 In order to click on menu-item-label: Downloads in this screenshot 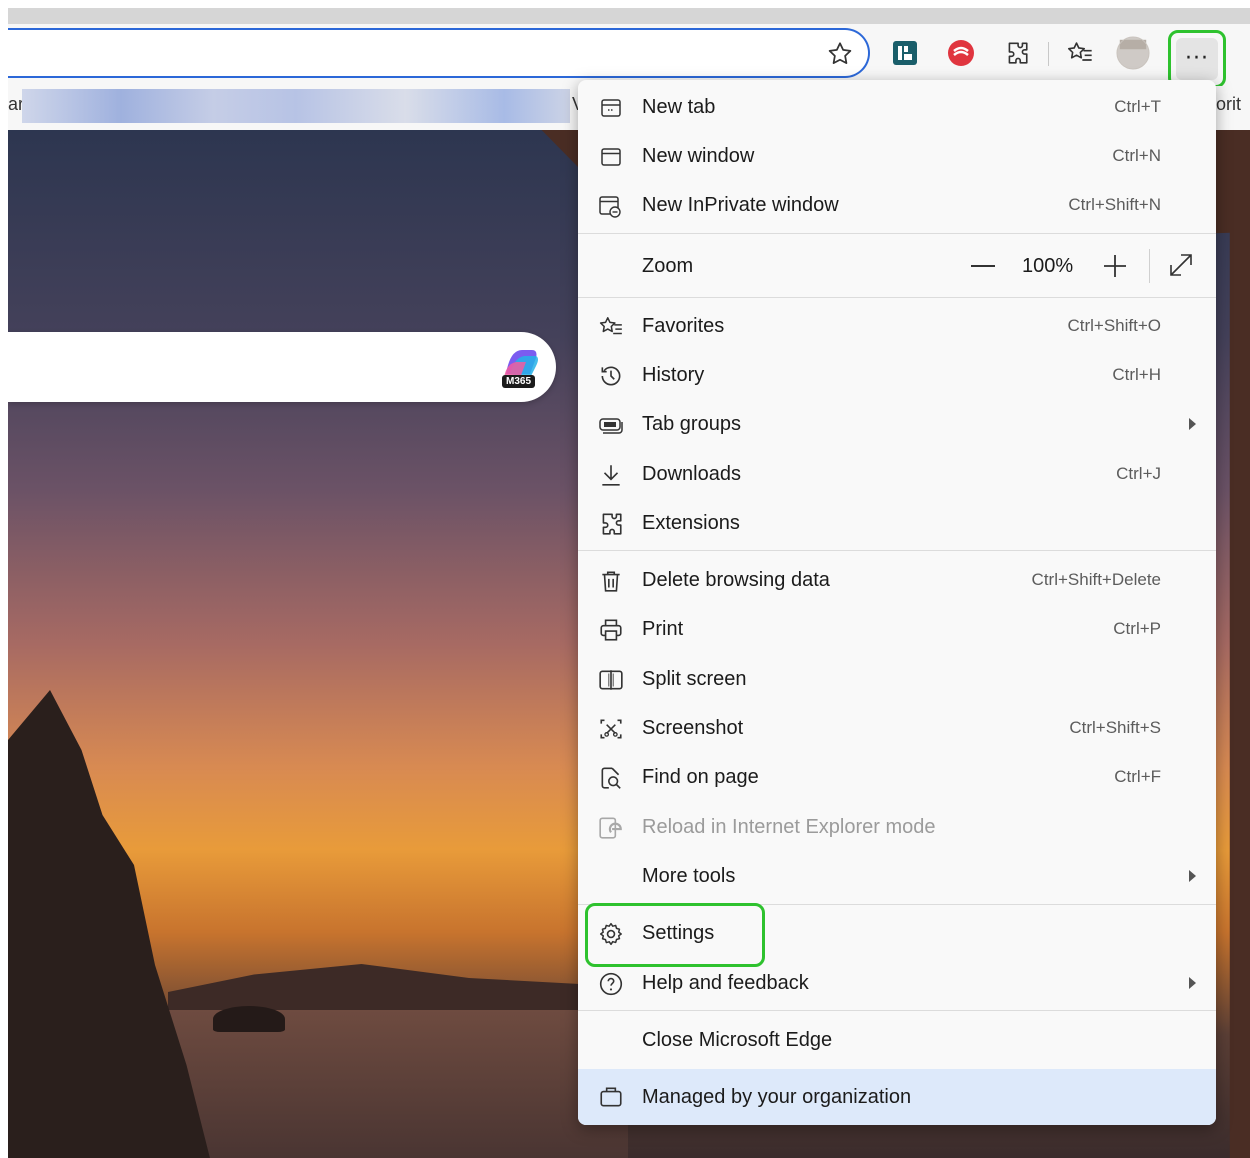, I will do `click(691, 473)`.